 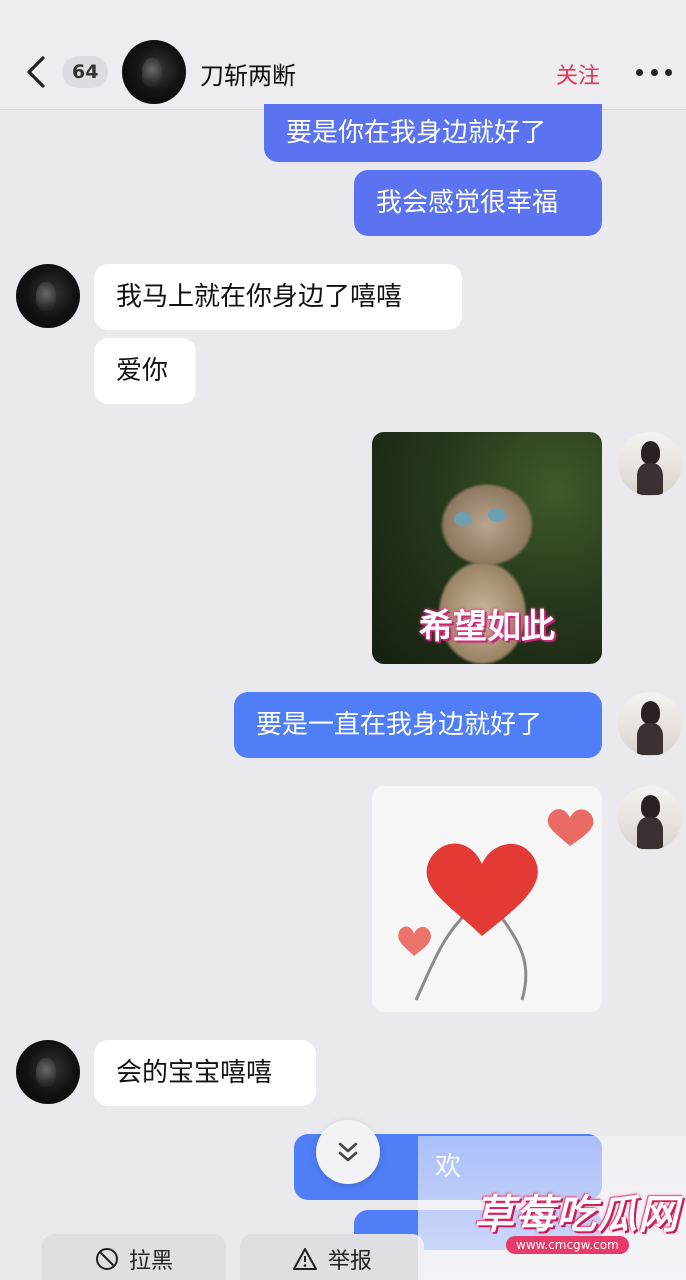 I want to click on back-button, so click(x=36, y=72).